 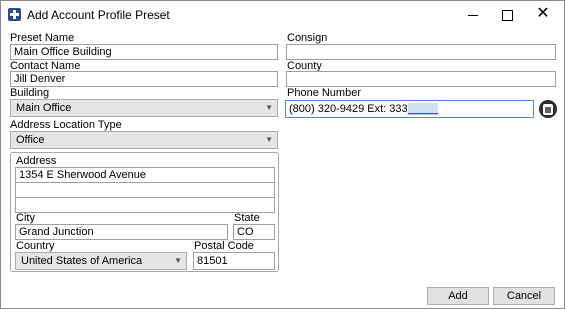 I want to click on contact-name-input: Jill Denver, so click(x=144, y=79).